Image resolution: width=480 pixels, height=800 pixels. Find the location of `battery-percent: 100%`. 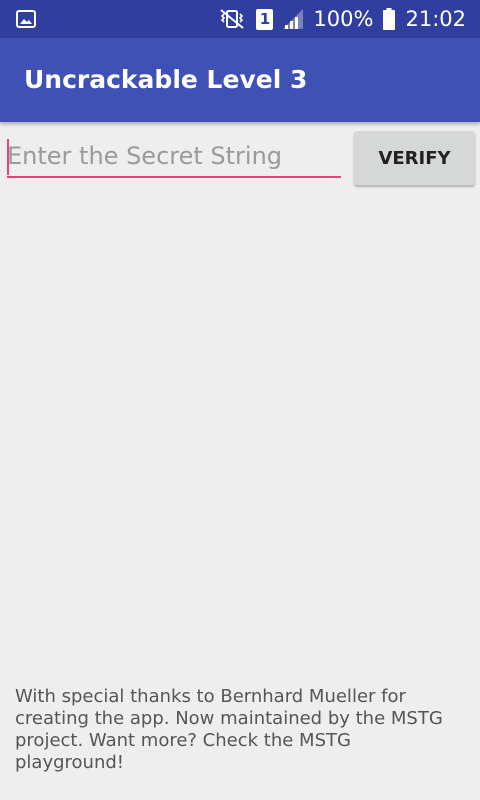

battery-percent: 100% is located at coordinates (343, 19).